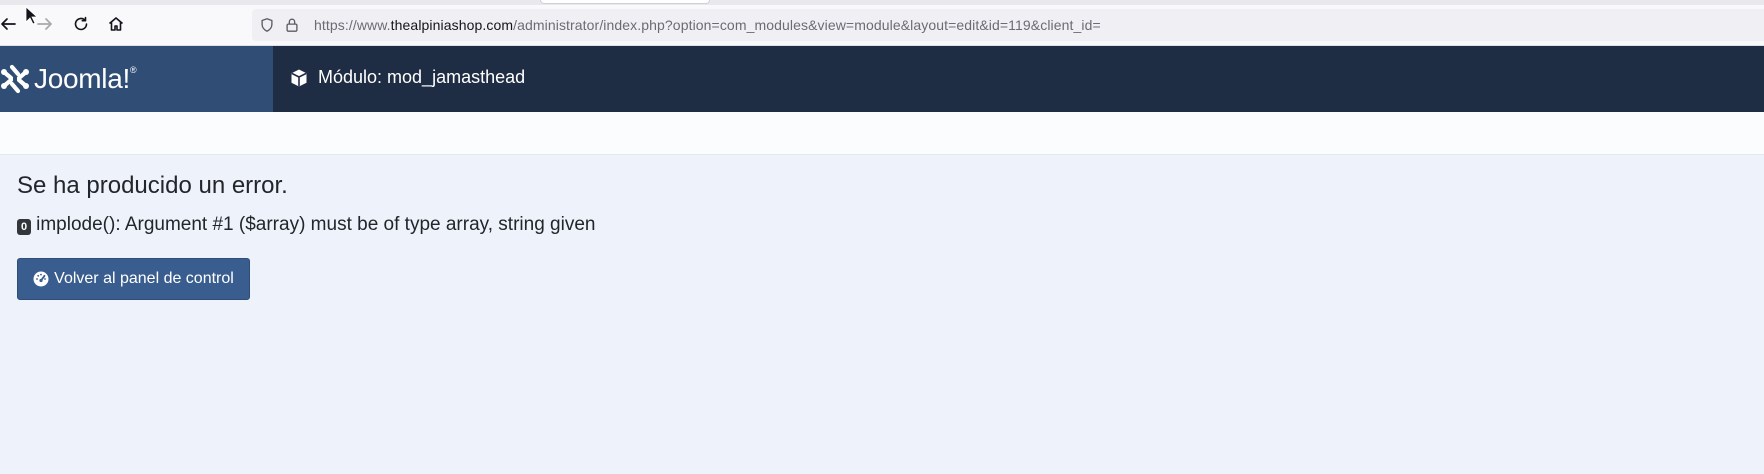 Image resolution: width=1764 pixels, height=474 pixels. Describe the element at coordinates (882, 2) in the screenshot. I see `tab-strip-edge` at that location.